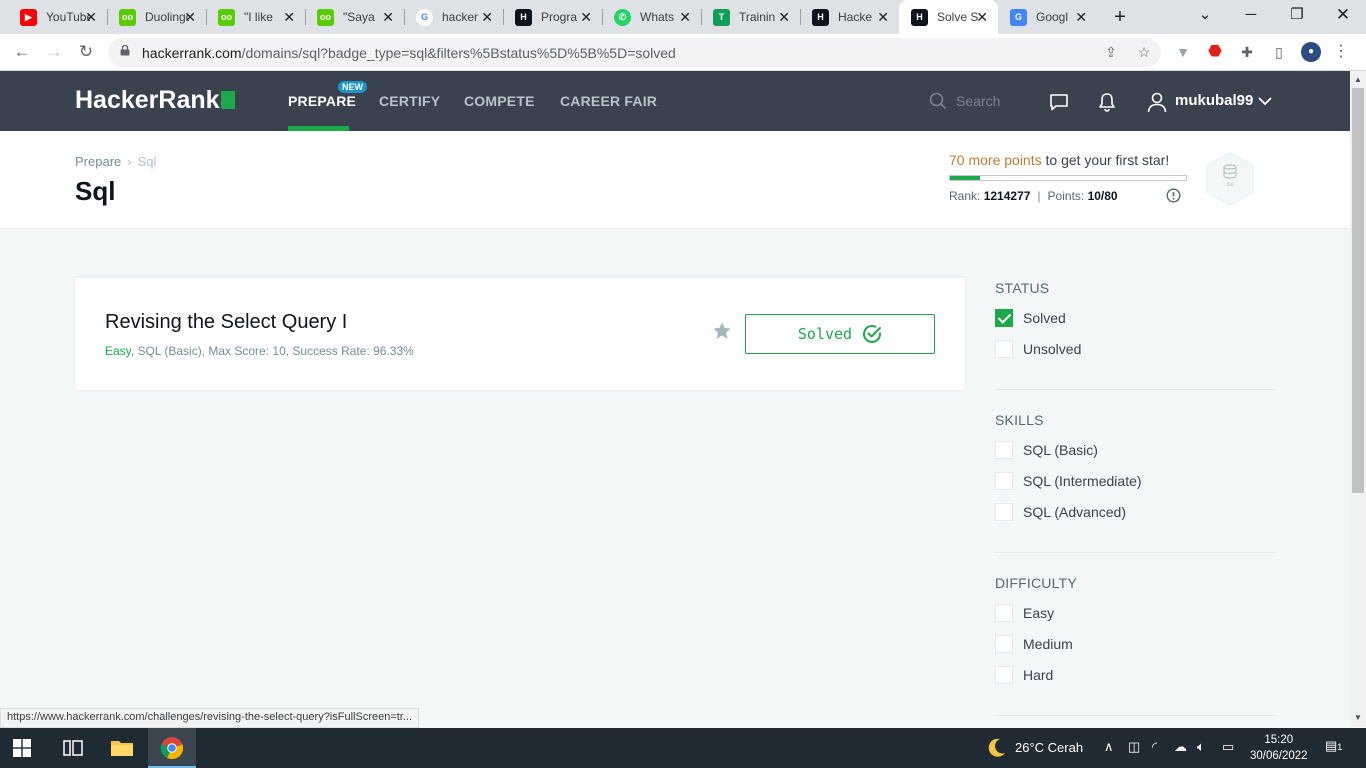  I want to click on tray-chevron-up-icon: ∧, so click(1109, 747).